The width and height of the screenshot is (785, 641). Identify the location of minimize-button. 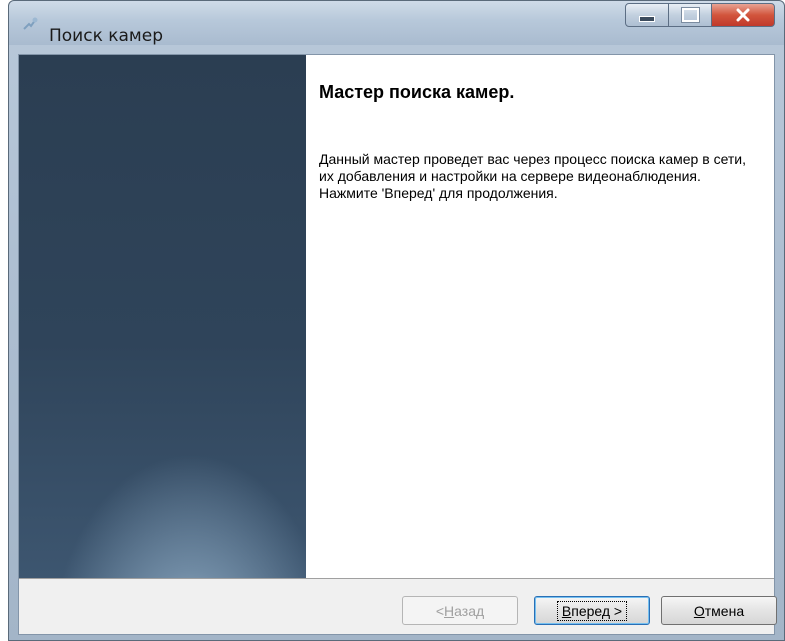
(647, 15).